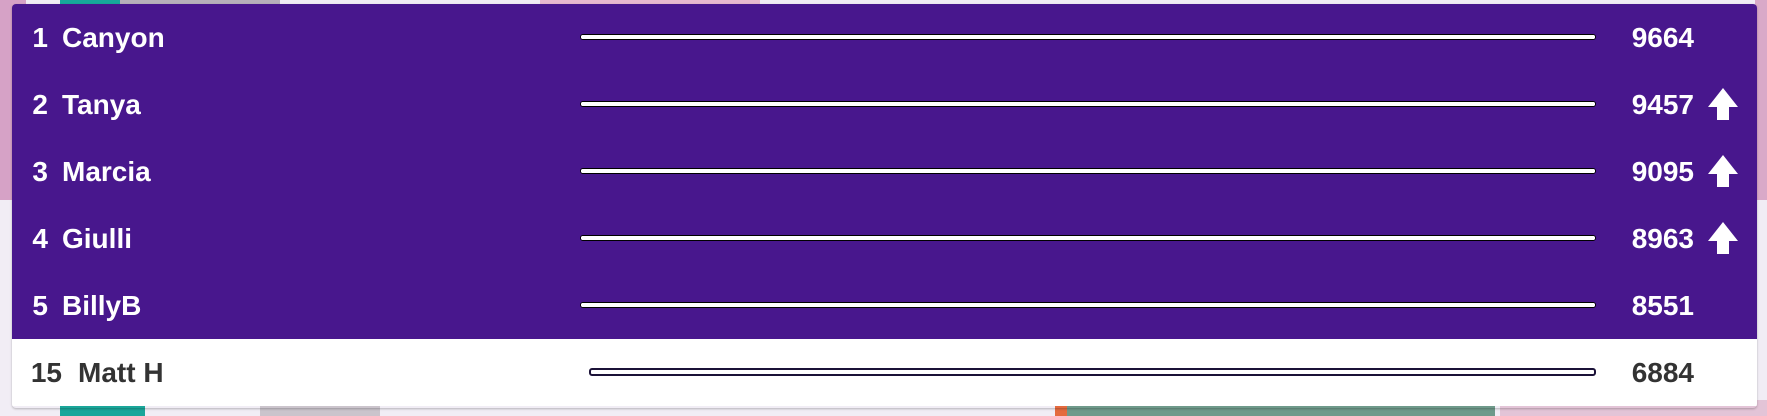  Describe the element at coordinates (1662, 372) in the screenshot. I see `player-score: 6884` at that location.